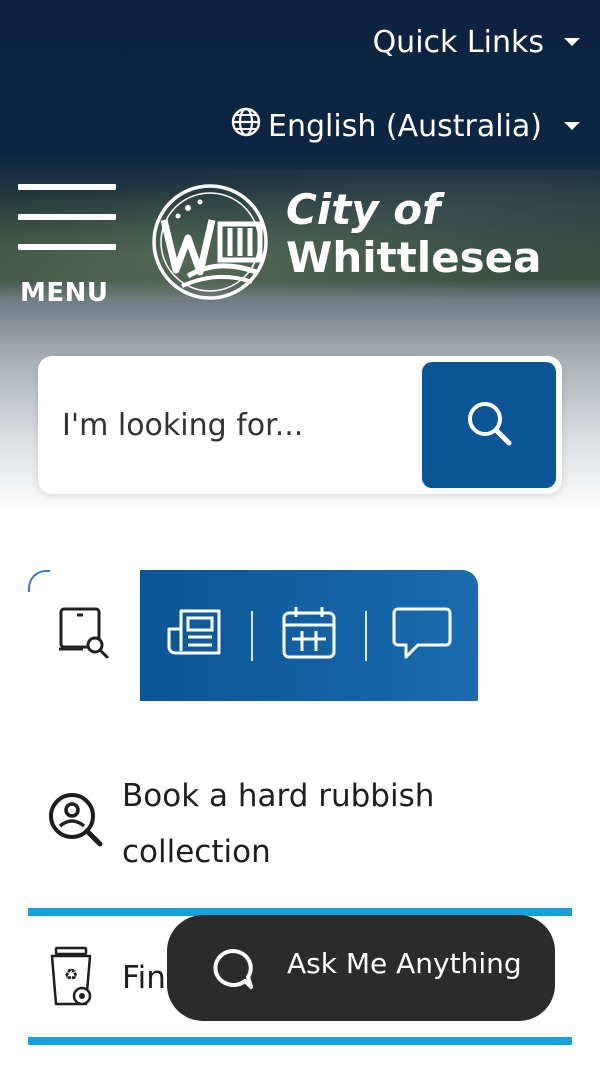 Image resolution: width=600 pixels, height=1065 pixels. Describe the element at coordinates (363, 209) in the screenshot. I see `logo-line-1: City of` at that location.